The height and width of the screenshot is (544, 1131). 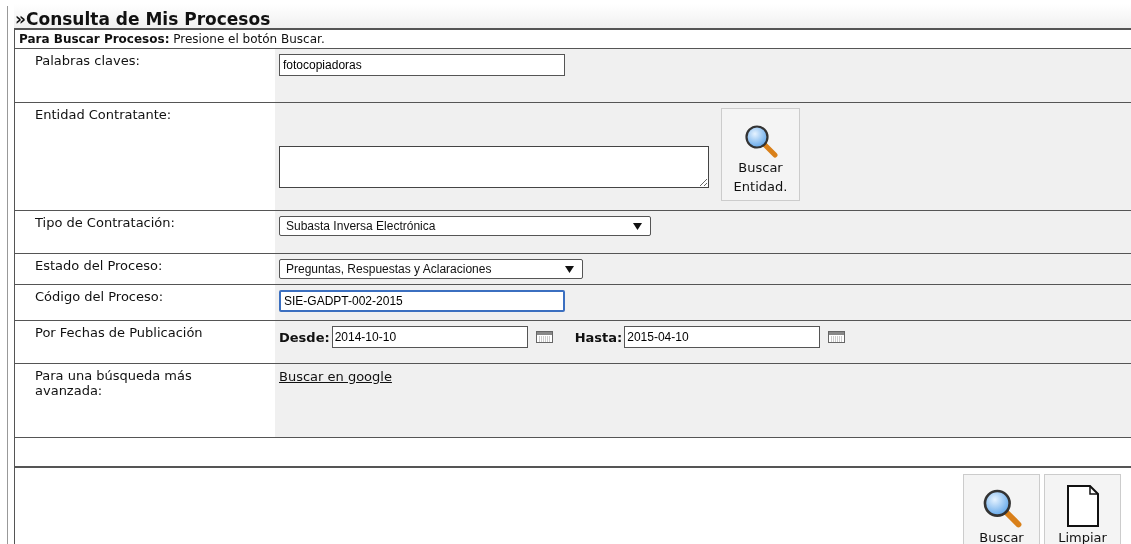 I want to click on field-label: Estado del Proceso:, so click(x=99, y=265).